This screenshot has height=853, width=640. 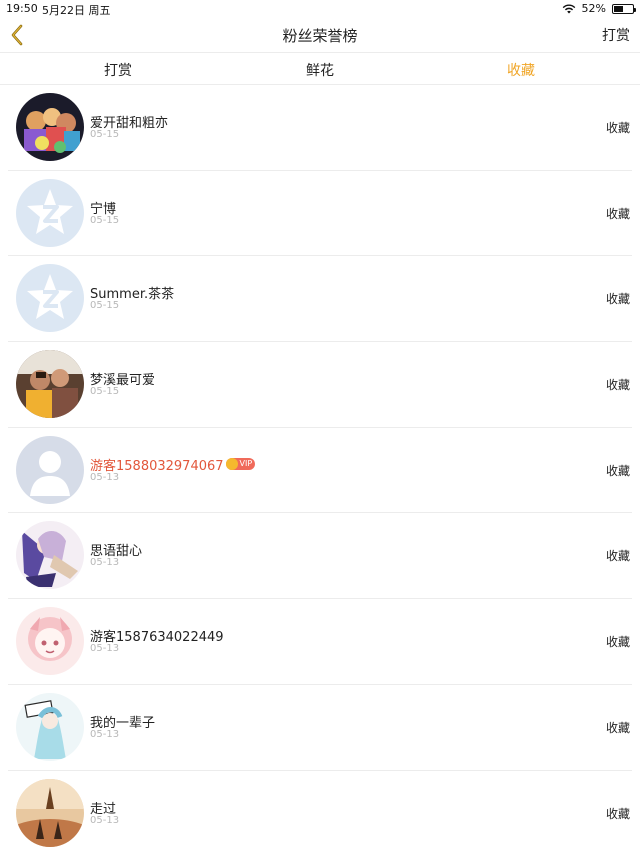 What do you see at coordinates (76, 10) in the screenshot?
I see `status-date: 5月22日 周五` at bounding box center [76, 10].